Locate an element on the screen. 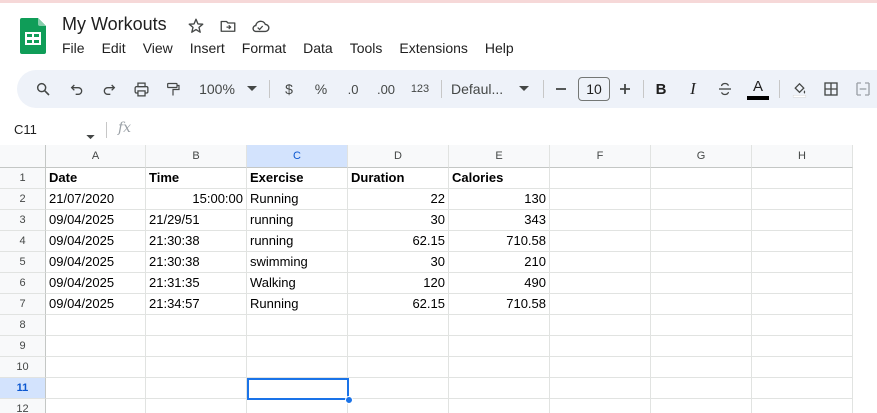 Image resolution: width=877 pixels, height=413 pixels. cell-c9 is located at coordinates (297, 346).